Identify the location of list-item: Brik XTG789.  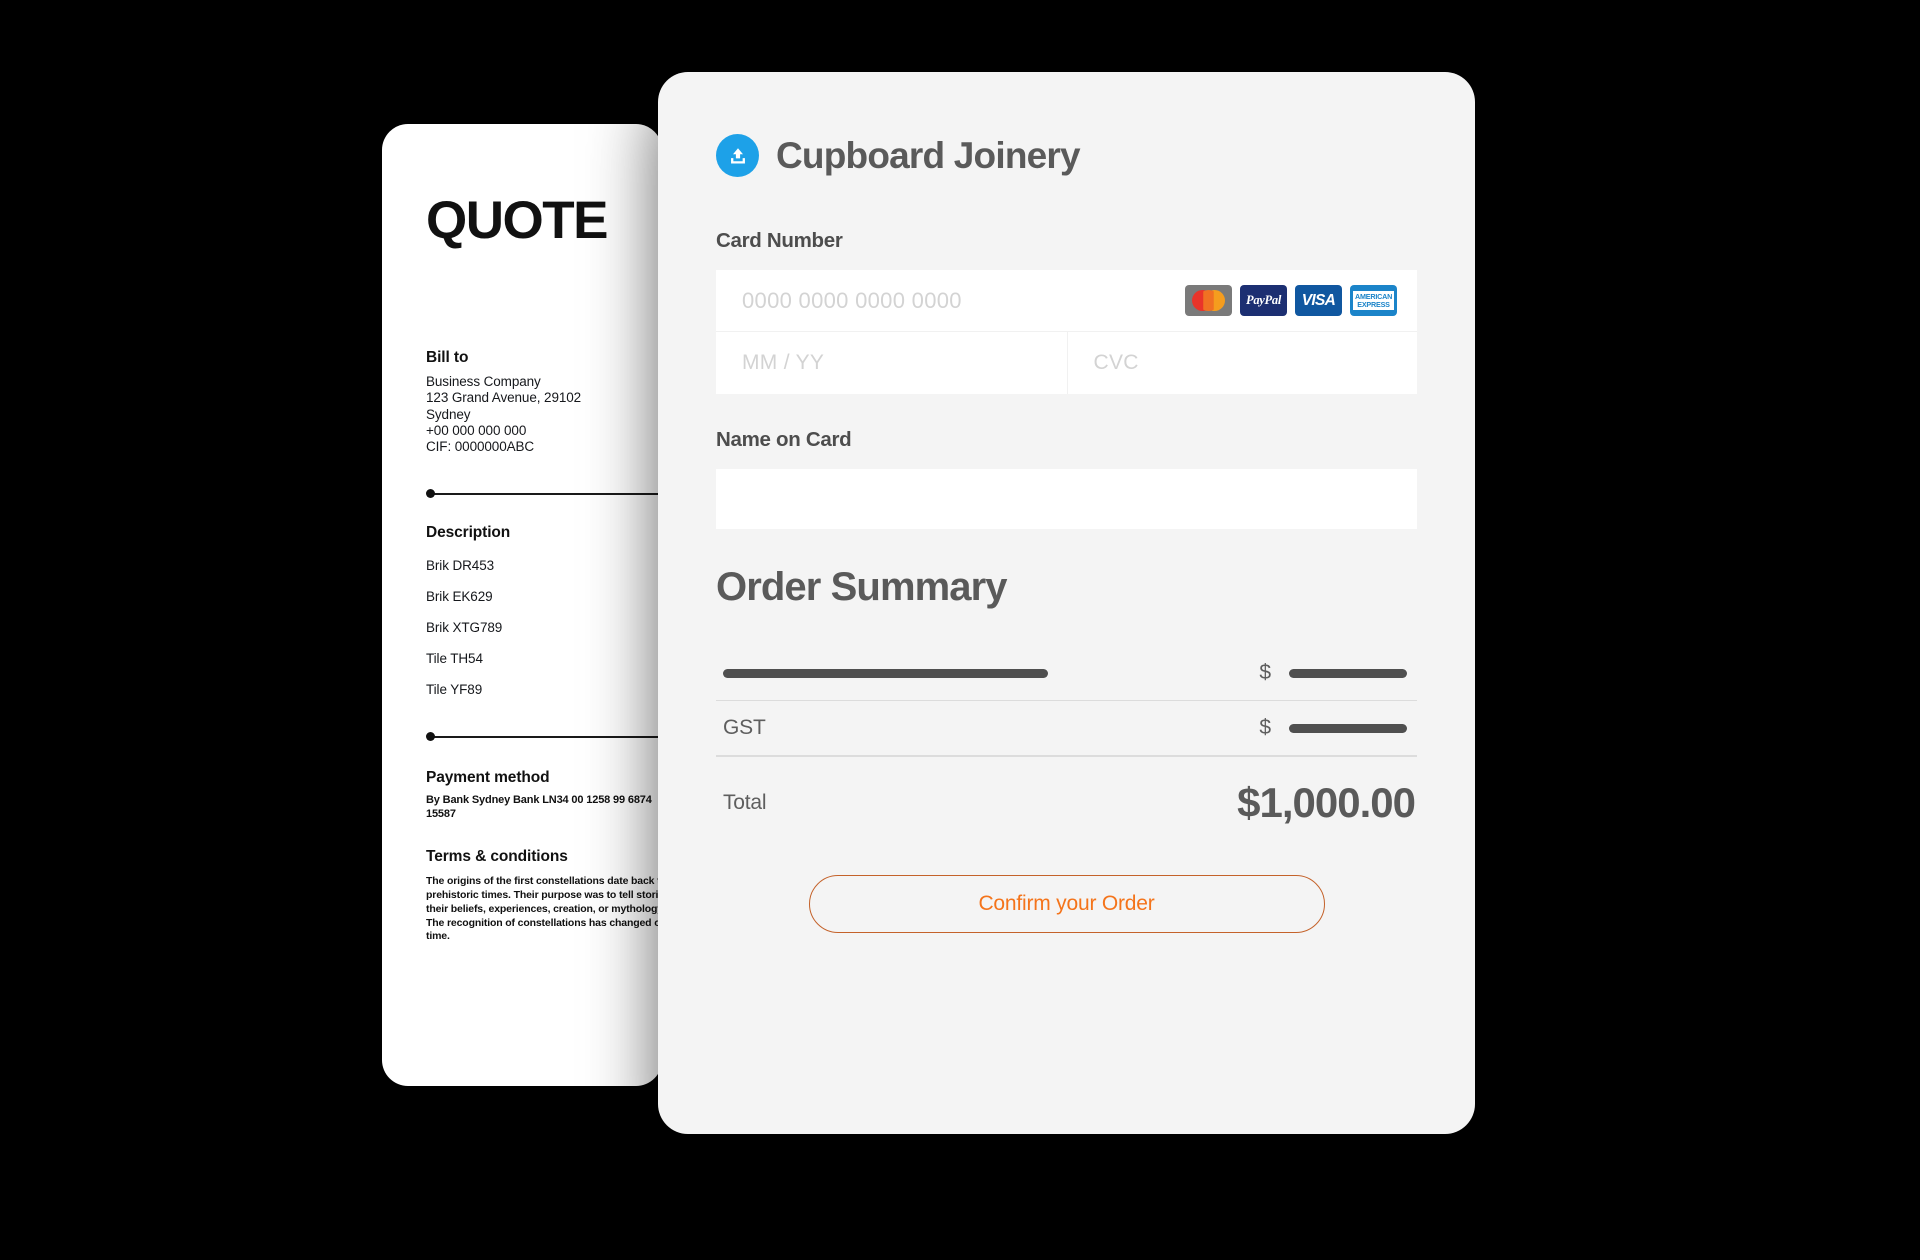
(464, 628).